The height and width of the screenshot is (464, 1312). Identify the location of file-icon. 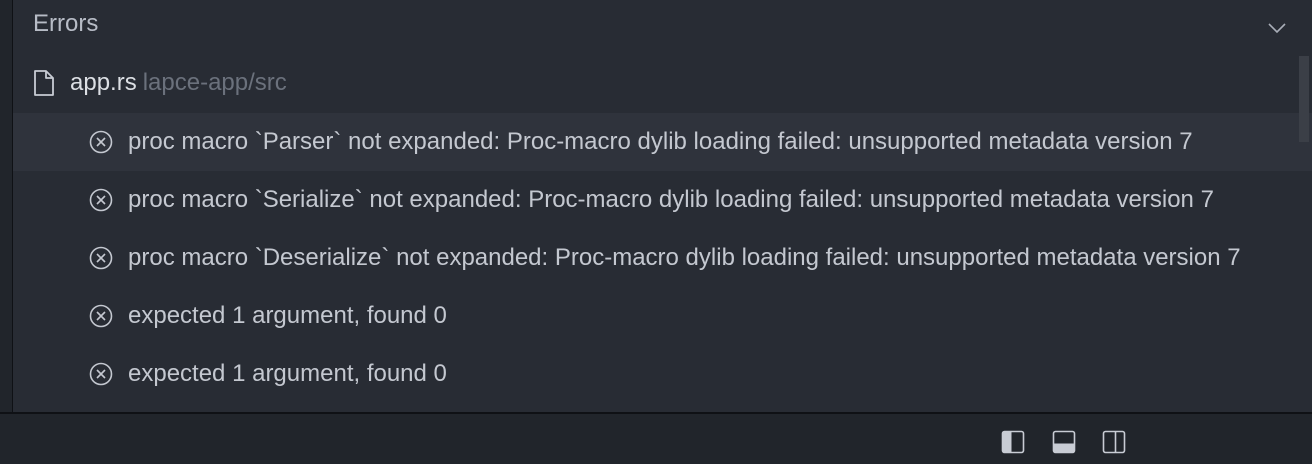
(44, 83).